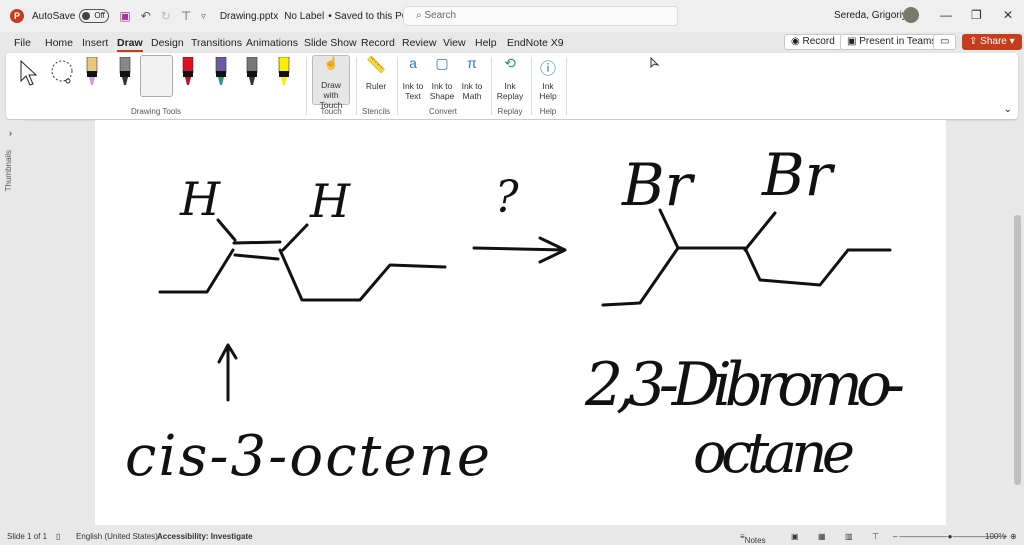  Describe the element at coordinates (203, 16) in the screenshot. I see `customize-icon: ▿` at that location.